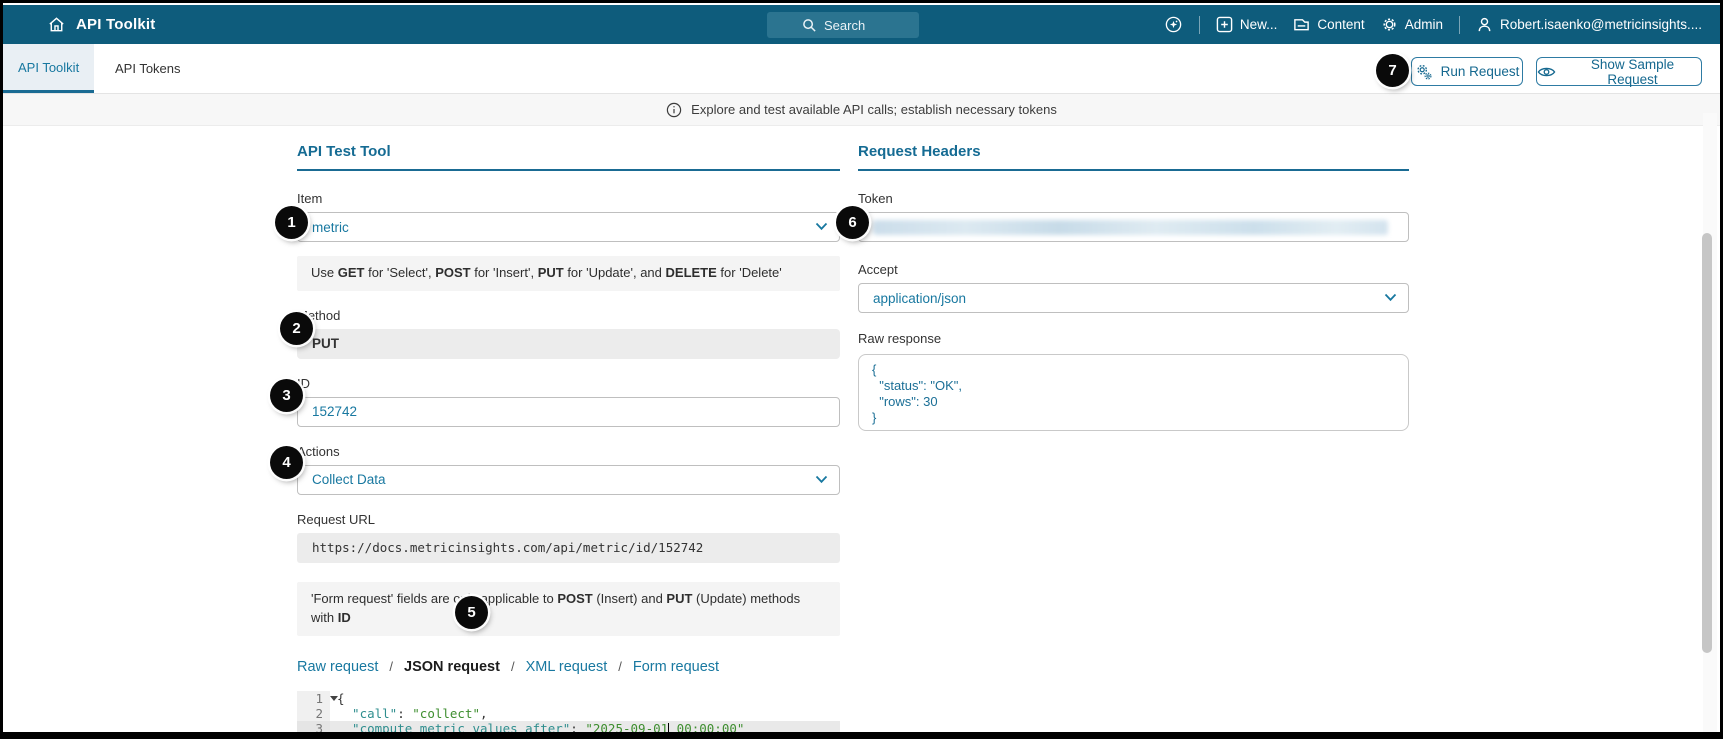 The image size is (1723, 739). I want to click on fold-caret-icon, so click(334, 698).